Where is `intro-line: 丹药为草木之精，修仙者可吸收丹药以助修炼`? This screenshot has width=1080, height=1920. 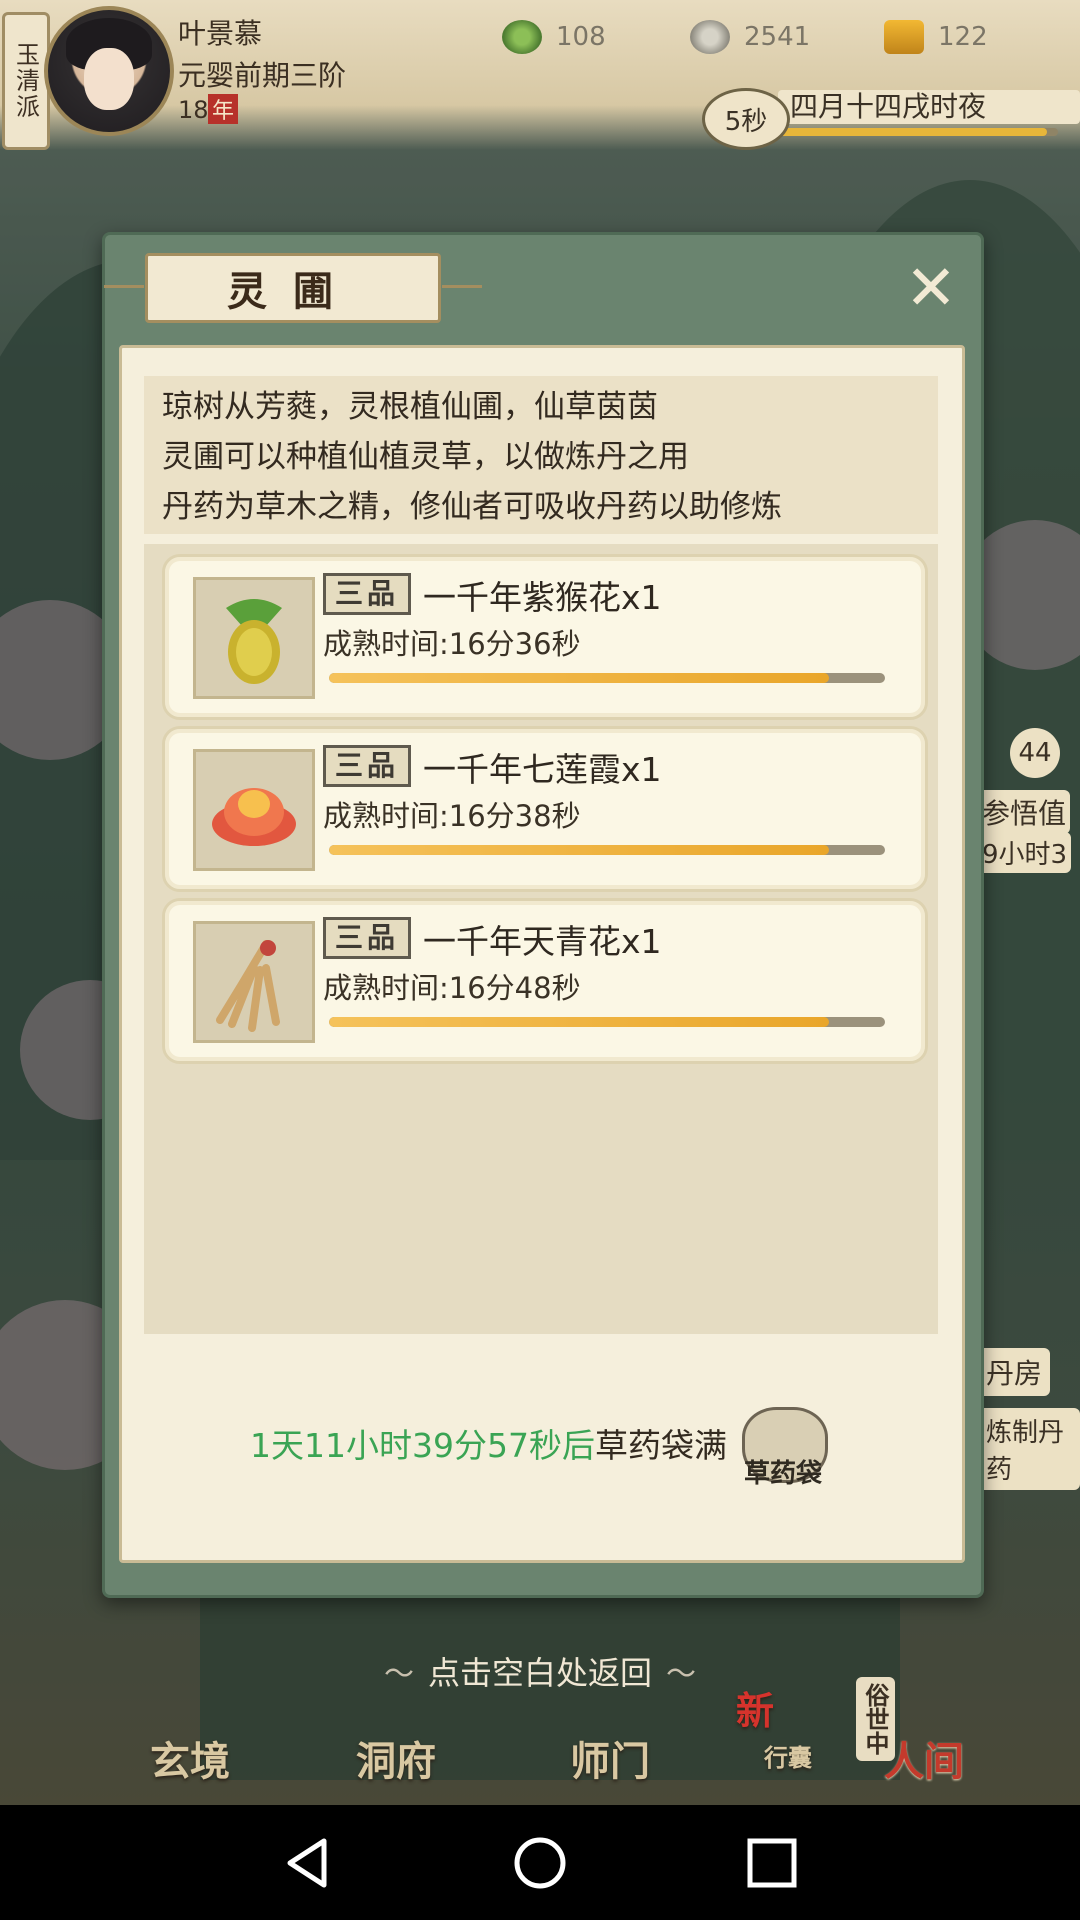
intro-line: 丹药为草木之精，修仙者可吸收丹药以助修炼 is located at coordinates (472, 507).